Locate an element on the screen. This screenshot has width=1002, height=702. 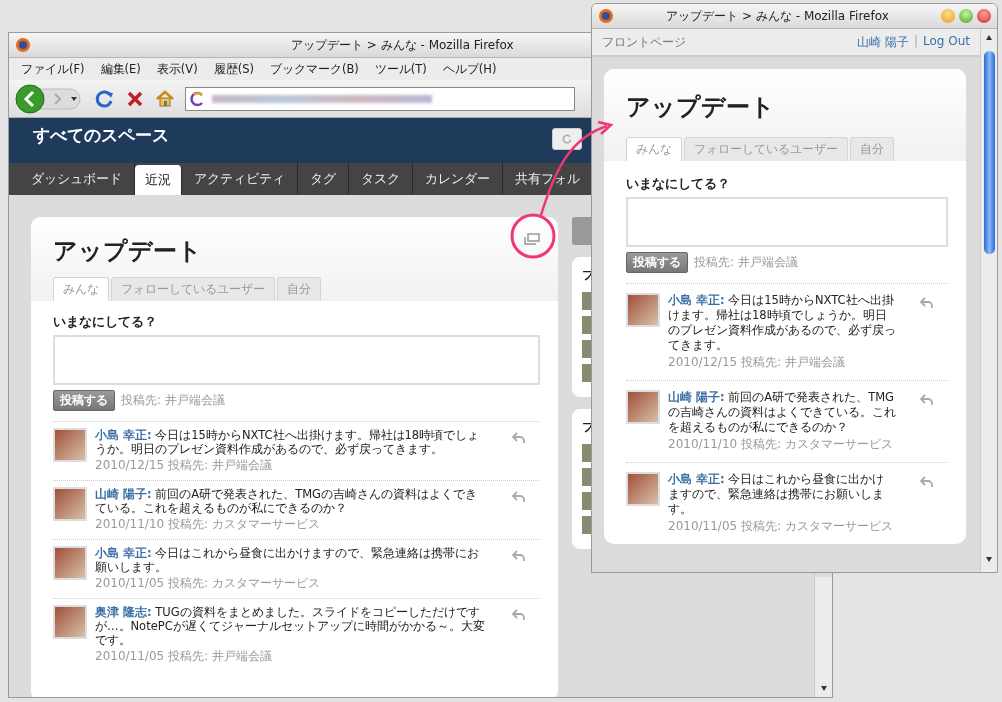
post-meta: 2010/11/05 投稿先: 井戸端会議 is located at coordinates (184, 656).